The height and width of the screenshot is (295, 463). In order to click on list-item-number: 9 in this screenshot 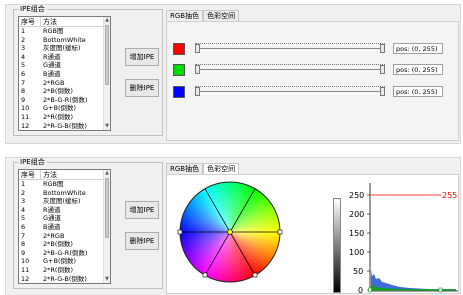, I will do `click(23, 252)`.